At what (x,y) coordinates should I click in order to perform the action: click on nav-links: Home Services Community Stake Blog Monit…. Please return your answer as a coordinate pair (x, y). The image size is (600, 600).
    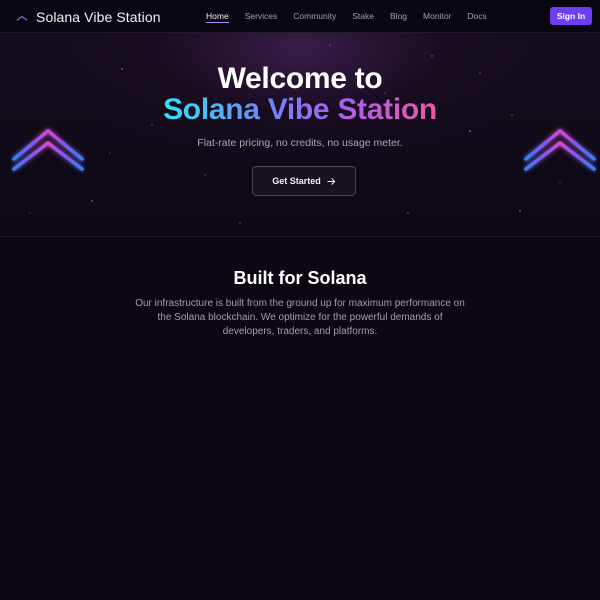
    Looking at the image, I should click on (346, 17).